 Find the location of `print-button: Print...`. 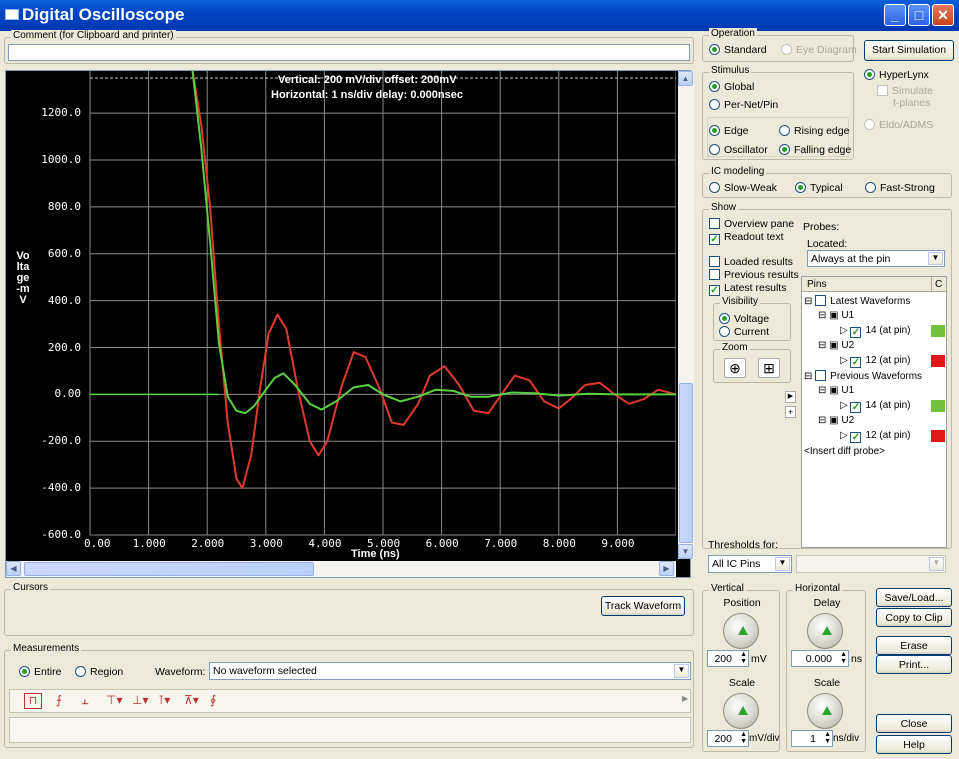

print-button: Print... is located at coordinates (914, 664).